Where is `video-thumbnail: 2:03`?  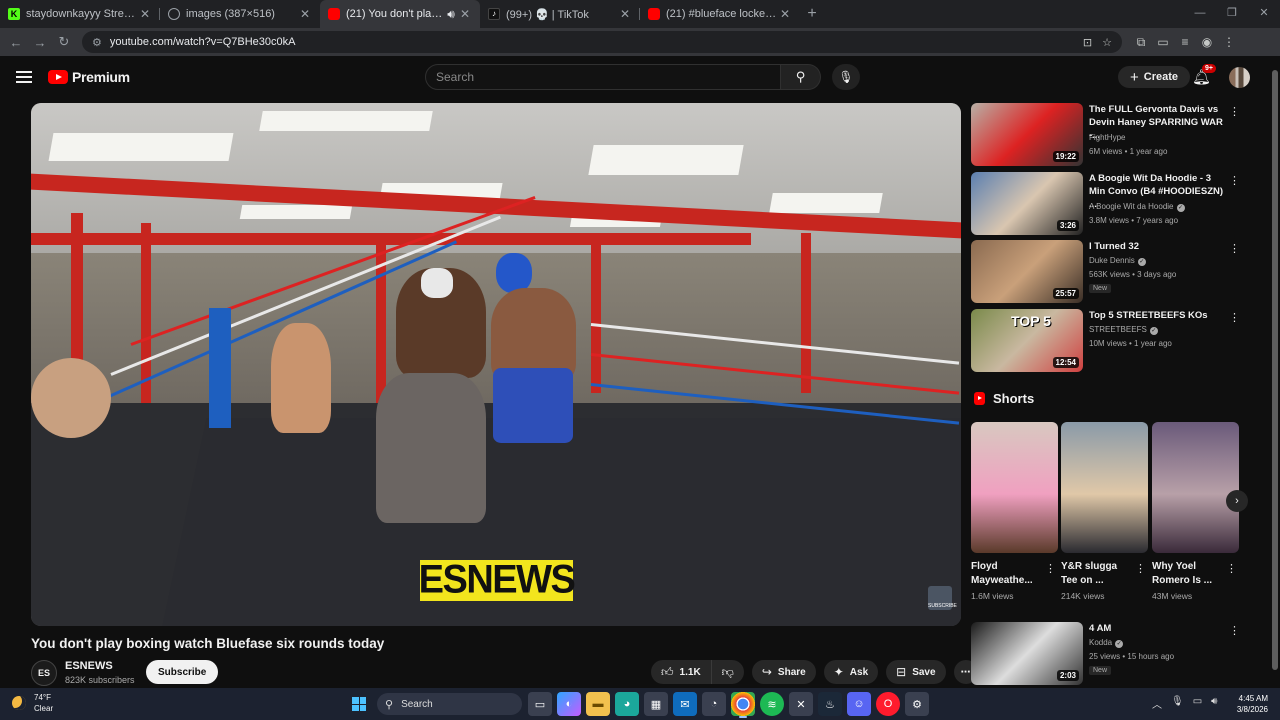
video-thumbnail: 2:03 is located at coordinates (1027, 653).